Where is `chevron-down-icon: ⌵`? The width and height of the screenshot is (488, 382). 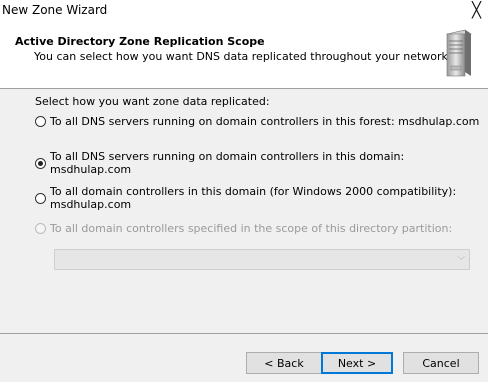 chevron-down-icon: ⌵ is located at coordinates (461, 257).